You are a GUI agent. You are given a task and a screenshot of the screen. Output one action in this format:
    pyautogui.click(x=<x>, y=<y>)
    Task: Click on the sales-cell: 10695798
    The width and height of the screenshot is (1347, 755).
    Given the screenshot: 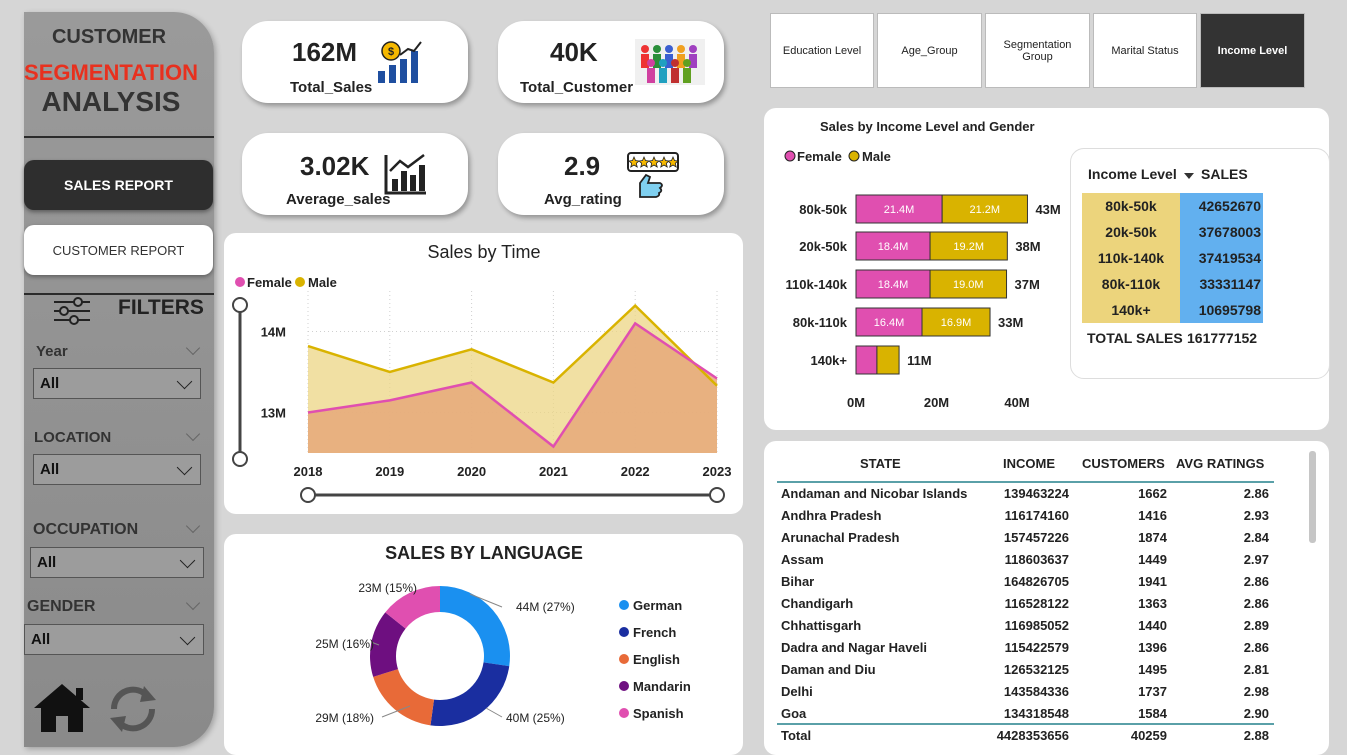 What is the action you would take?
    pyautogui.click(x=1221, y=310)
    